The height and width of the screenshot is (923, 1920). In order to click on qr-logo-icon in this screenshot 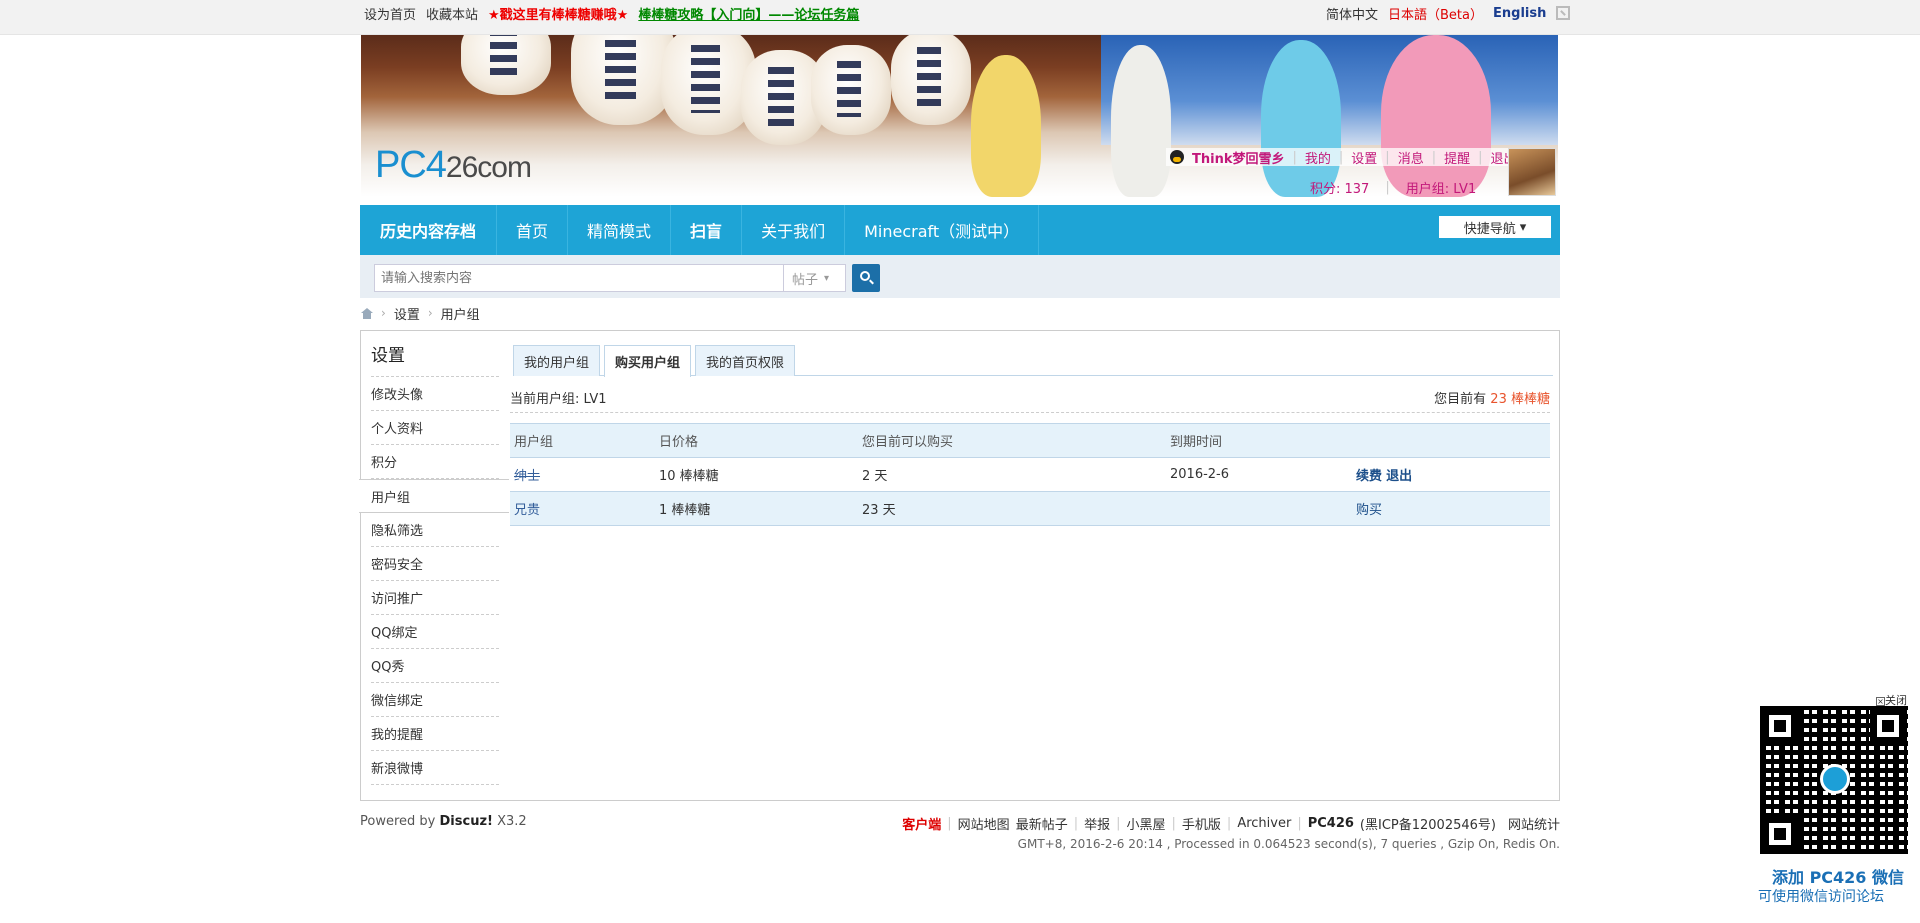, I will do `click(1835, 779)`.